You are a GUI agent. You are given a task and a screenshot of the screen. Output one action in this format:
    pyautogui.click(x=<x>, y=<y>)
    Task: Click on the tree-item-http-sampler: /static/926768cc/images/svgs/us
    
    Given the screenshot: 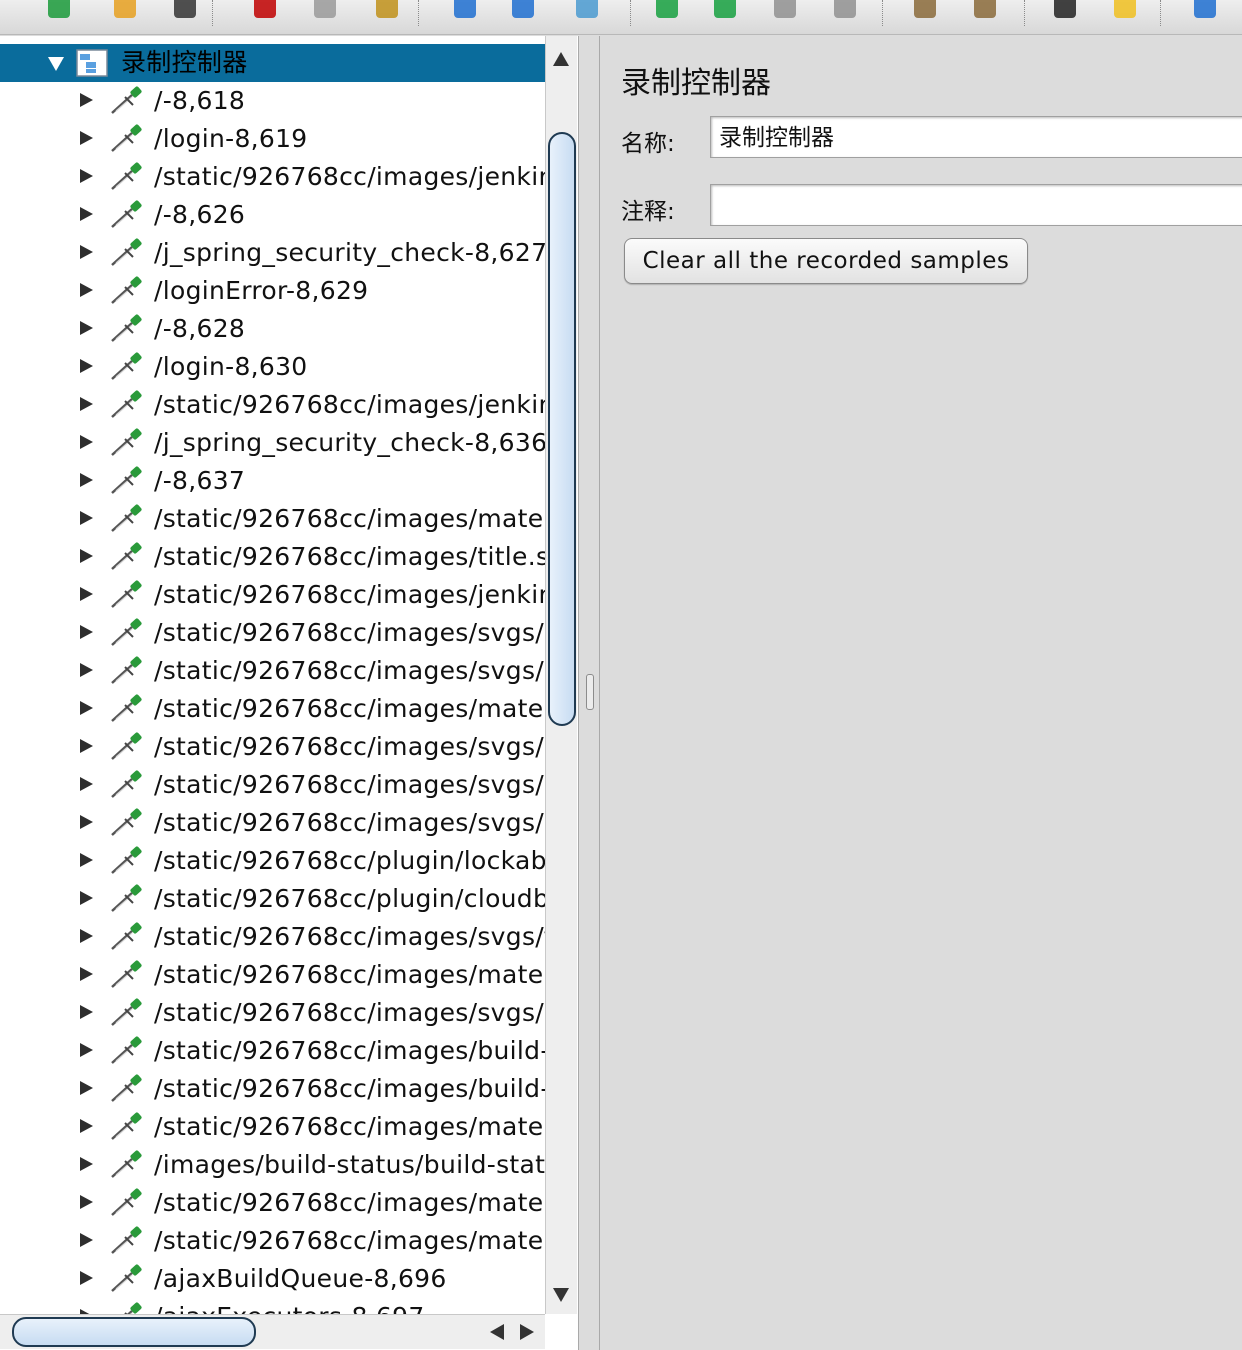 What is the action you would take?
    pyautogui.click(x=272, y=785)
    